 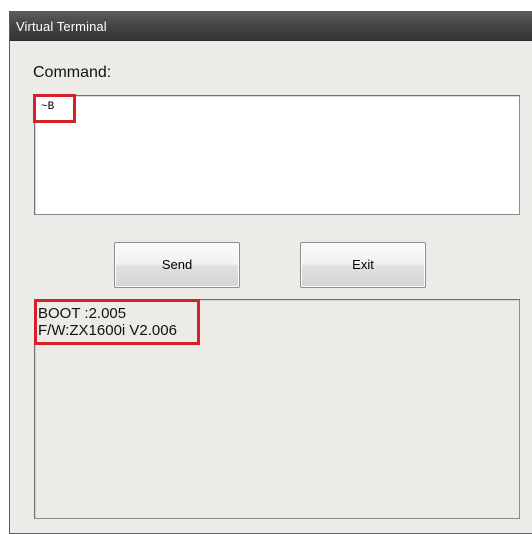 What do you see at coordinates (82, 313) in the screenshot?
I see `output-line-boot: BOOT :2.005` at bounding box center [82, 313].